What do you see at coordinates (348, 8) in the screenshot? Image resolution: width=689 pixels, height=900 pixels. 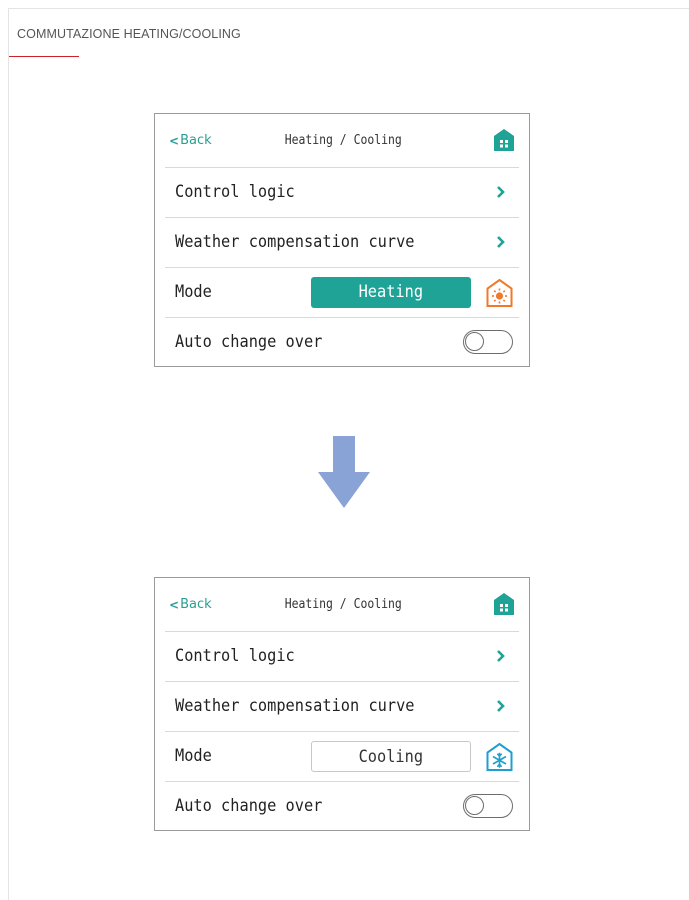 I see `frame-border-top` at bounding box center [348, 8].